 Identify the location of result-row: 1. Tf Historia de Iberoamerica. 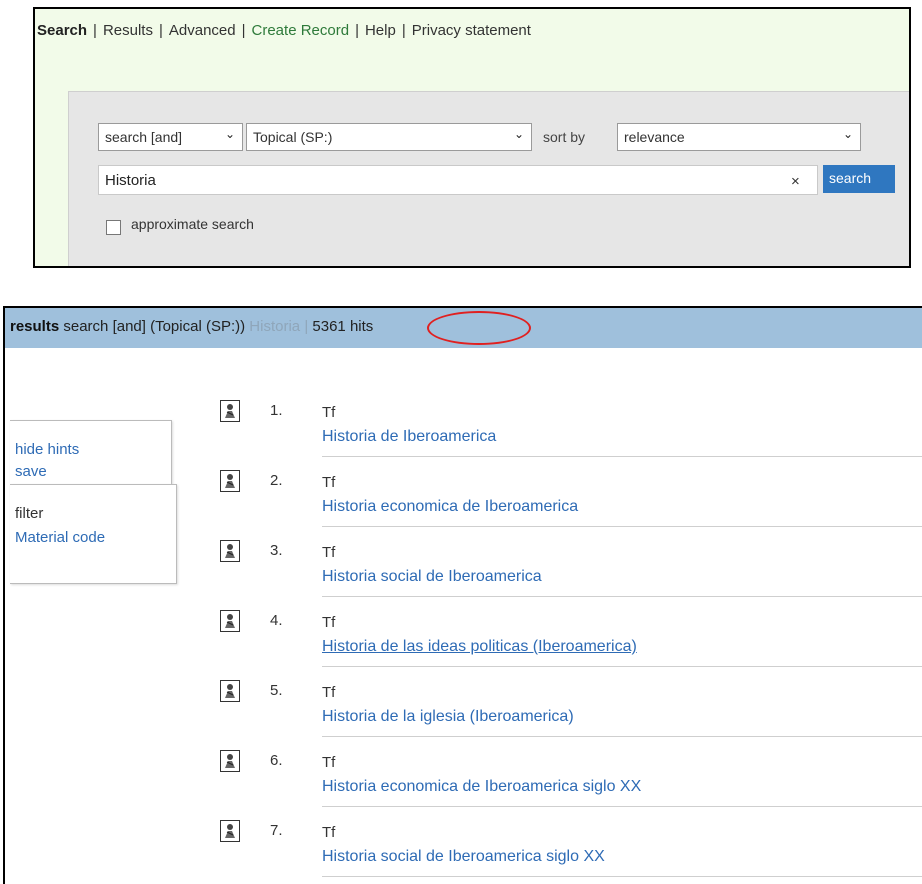
(463, 435).